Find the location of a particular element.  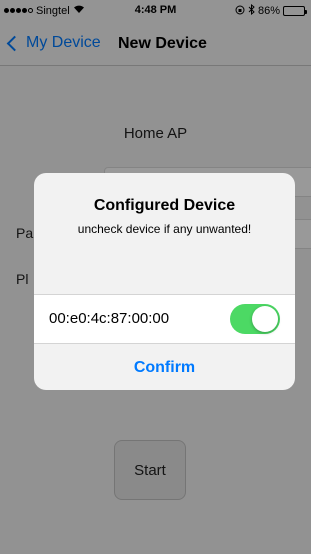

toggle-knob is located at coordinates (265, 319).